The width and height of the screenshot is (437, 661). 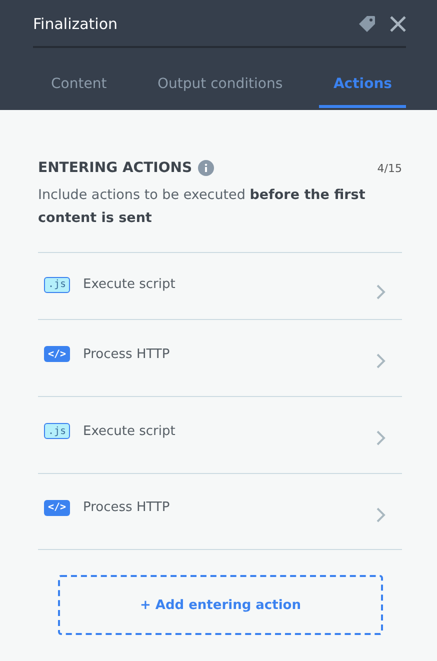 What do you see at coordinates (79, 78) in the screenshot?
I see `tab: Content` at bounding box center [79, 78].